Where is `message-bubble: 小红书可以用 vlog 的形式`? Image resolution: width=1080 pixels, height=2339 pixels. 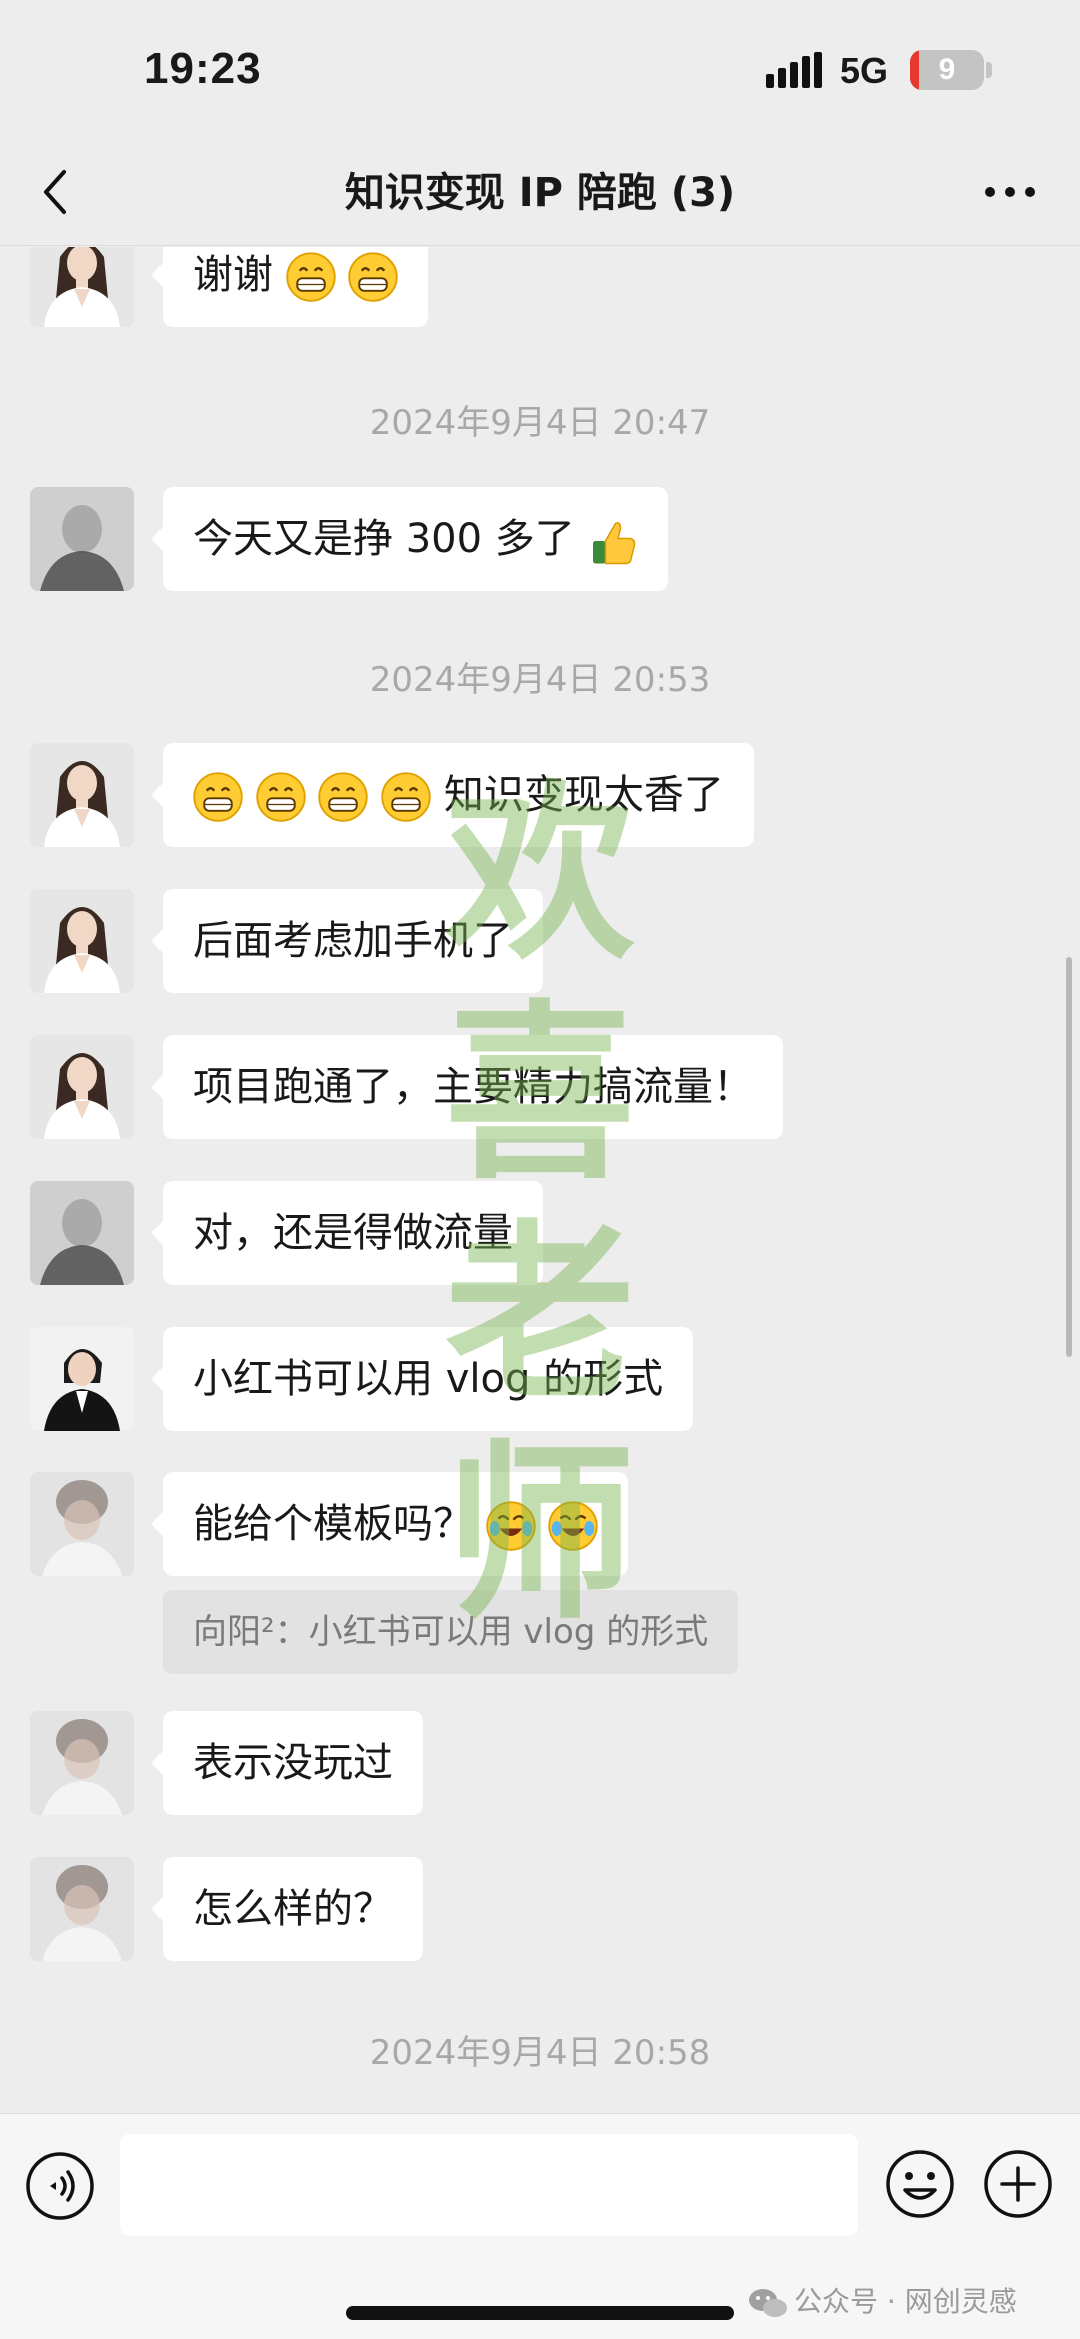
message-bubble: 小红书可以用 vlog 的形式 is located at coordinates (422, 1379).